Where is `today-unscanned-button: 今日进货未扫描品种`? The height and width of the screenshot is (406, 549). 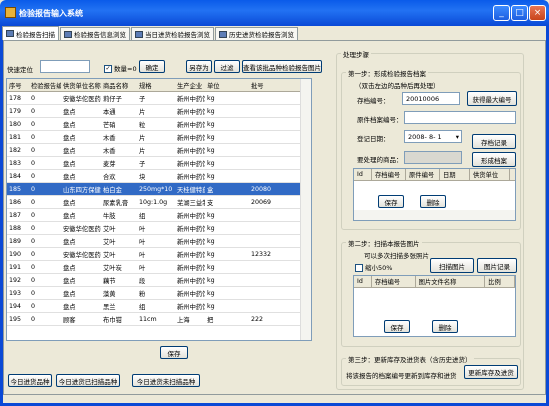 today-unscanned-button: 今日进货未扫描品种 is located at coordinates (166, 380).